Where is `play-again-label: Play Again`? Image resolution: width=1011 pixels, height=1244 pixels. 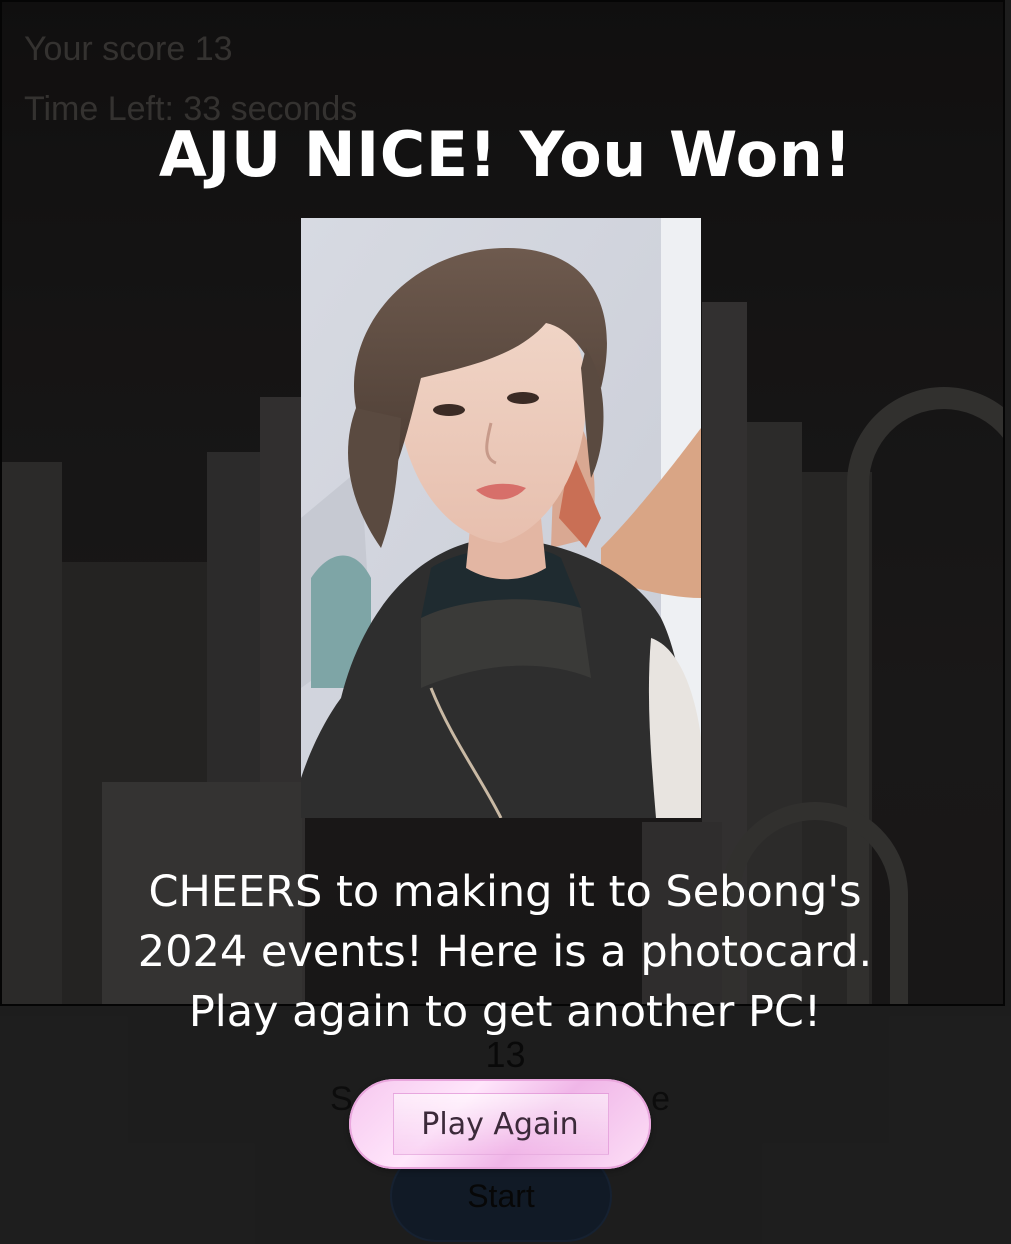
play-again-label: Play Again is located at coordinates (500, 1124).